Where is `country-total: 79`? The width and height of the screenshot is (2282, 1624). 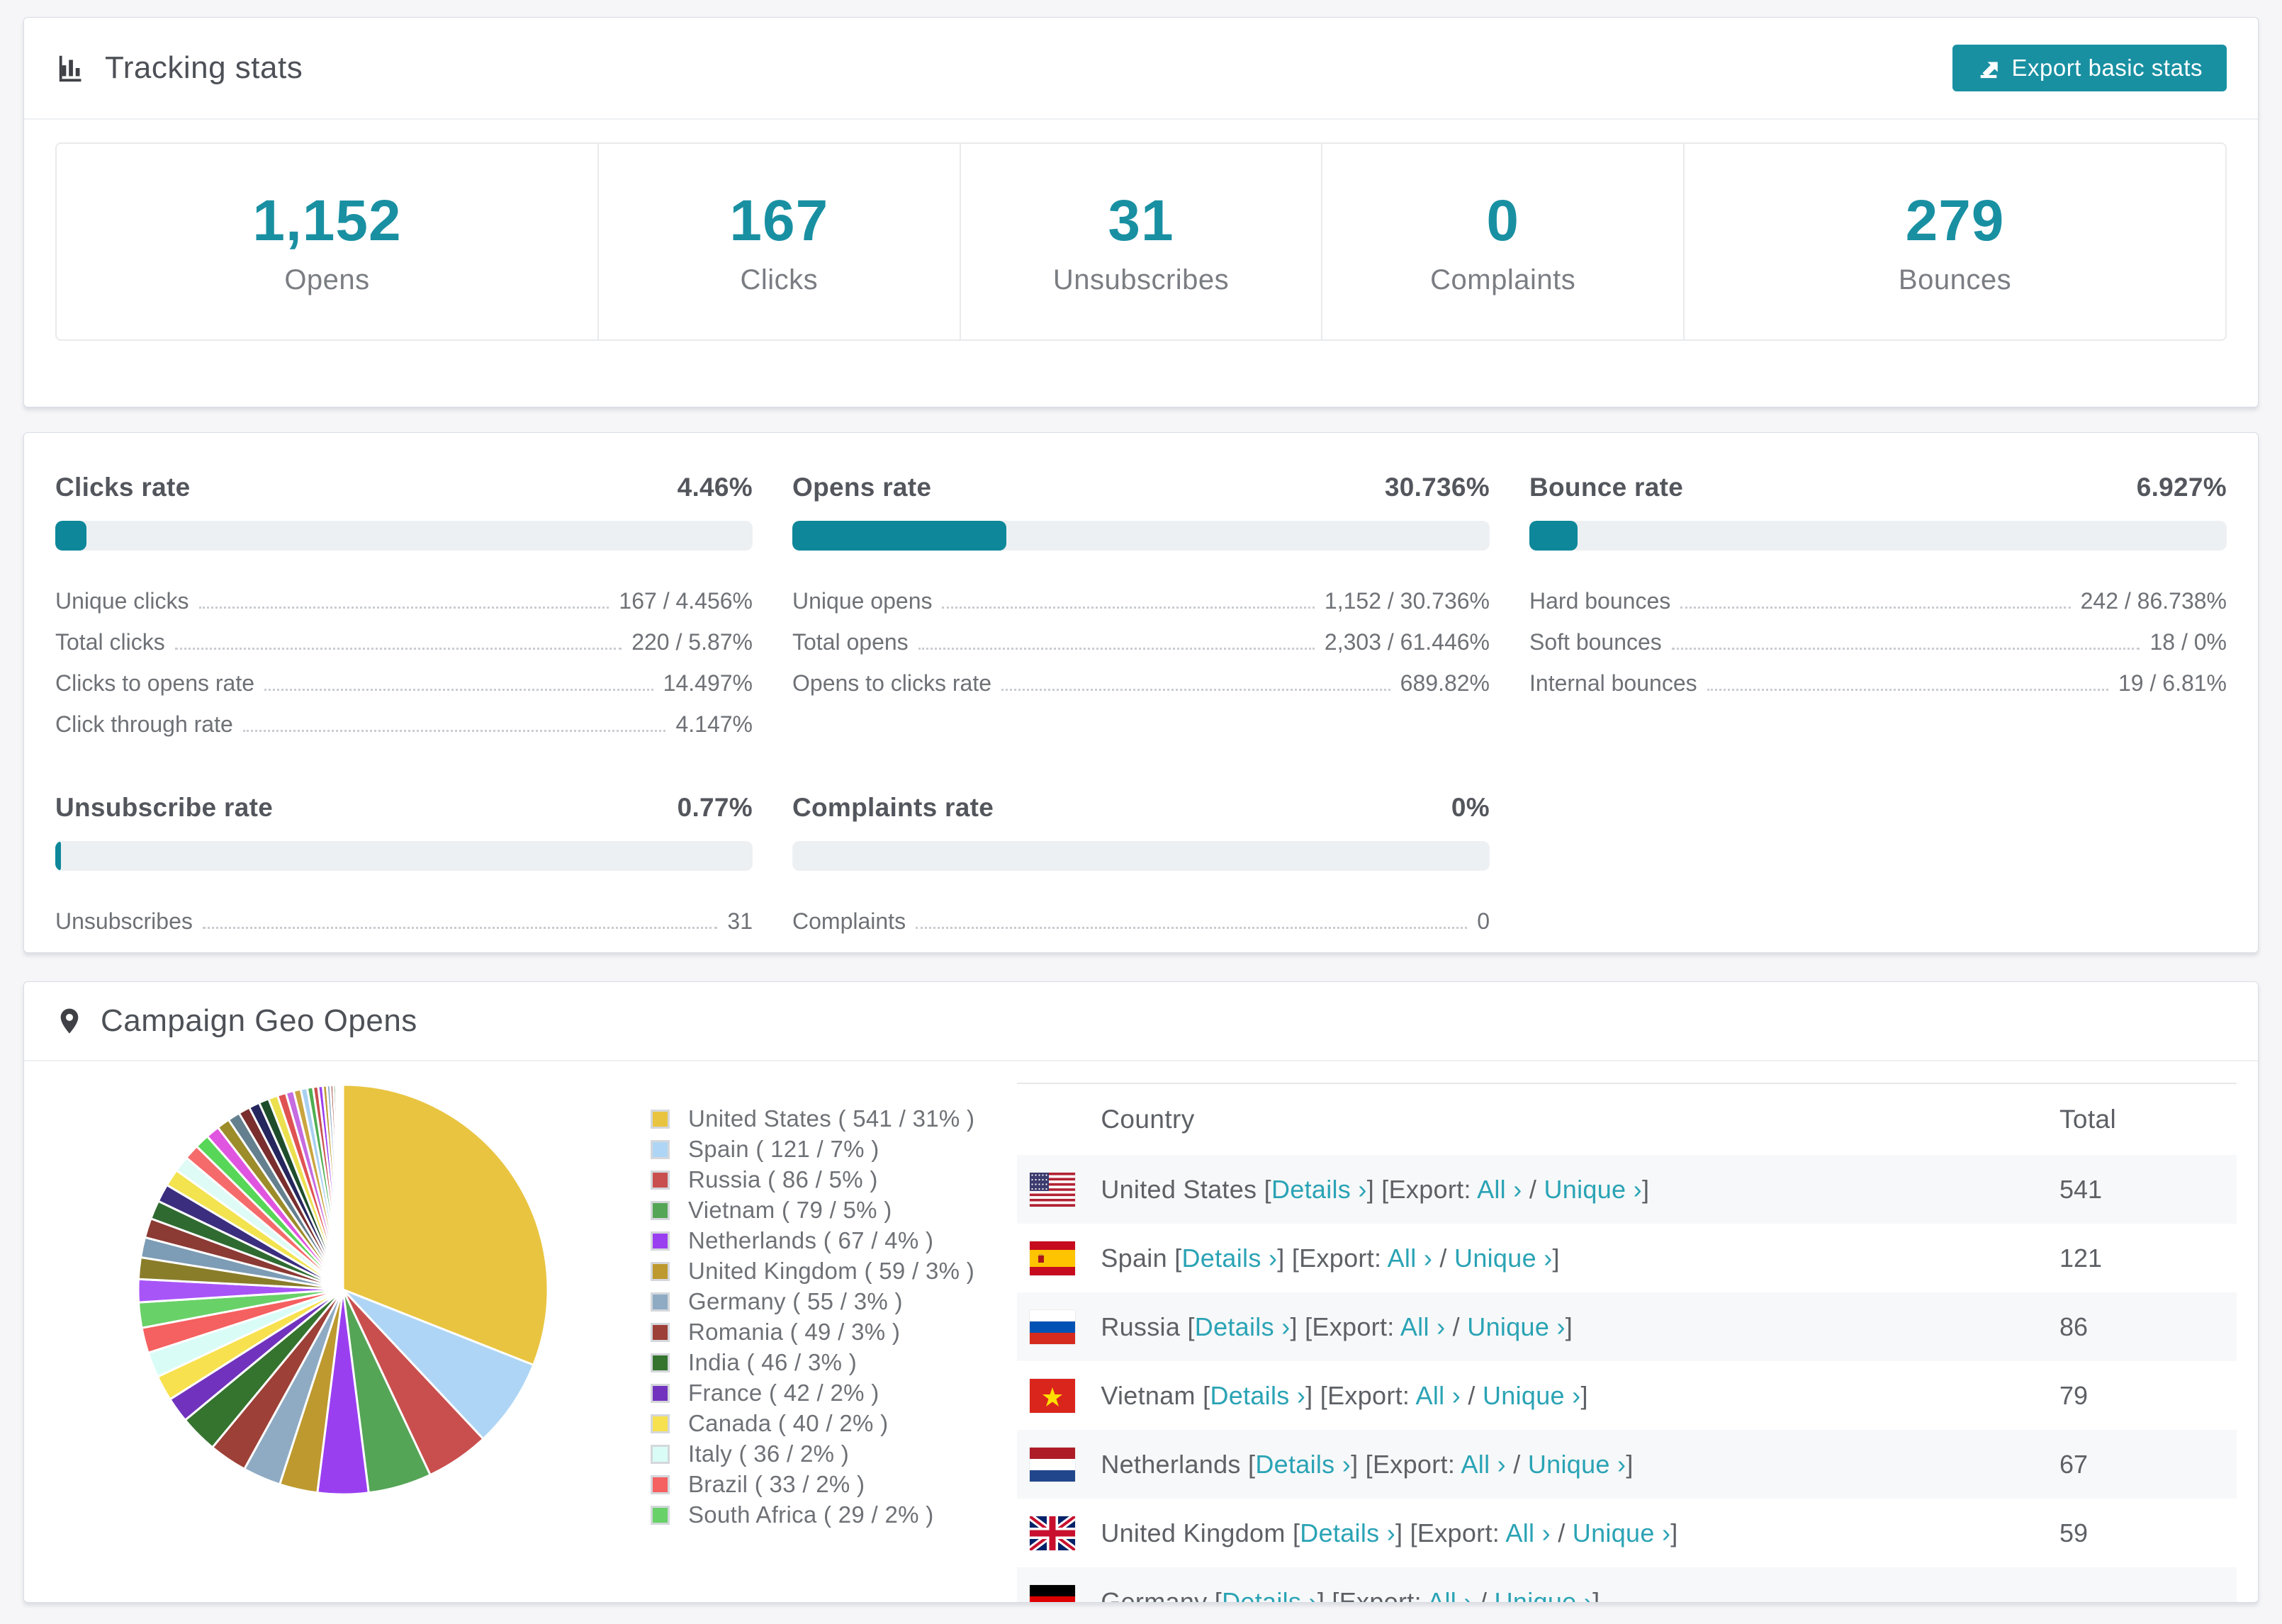
country-total: 79 is located at coordinates (2074, 1395).